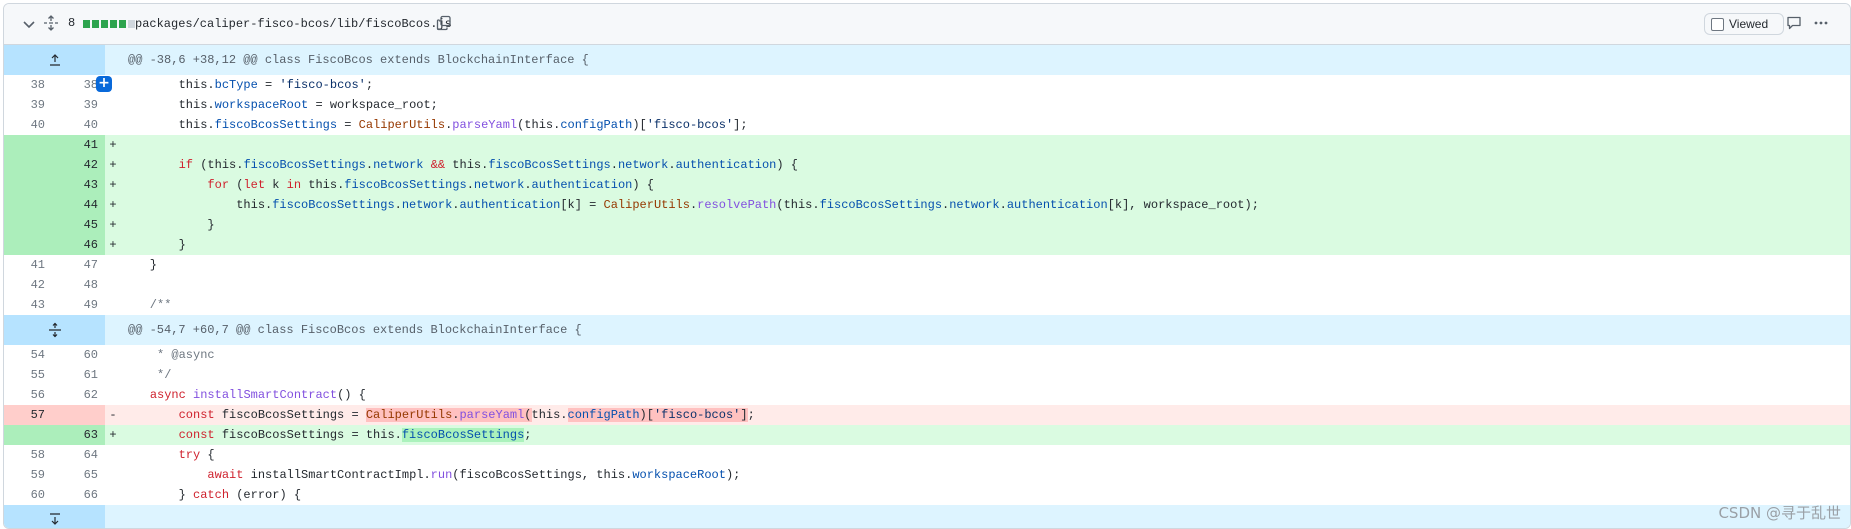 This screenshot has height=529, width=1851. I want to click on new-line-number: 42, so click(78, 165).